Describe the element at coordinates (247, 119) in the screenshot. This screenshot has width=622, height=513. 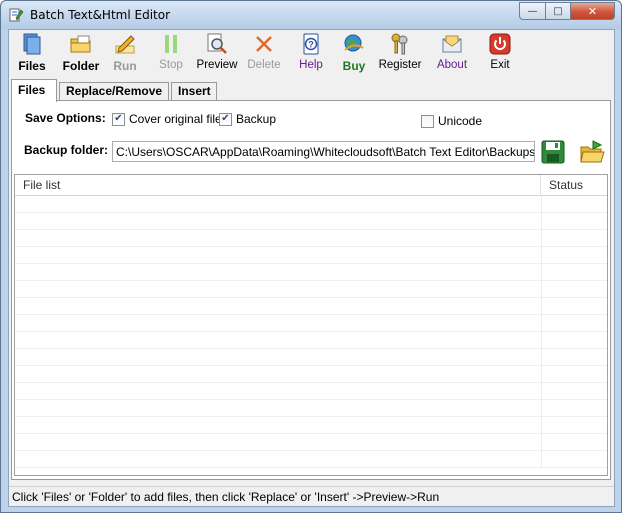
I see `backup-checkbox: ✔ Backup` at that location.